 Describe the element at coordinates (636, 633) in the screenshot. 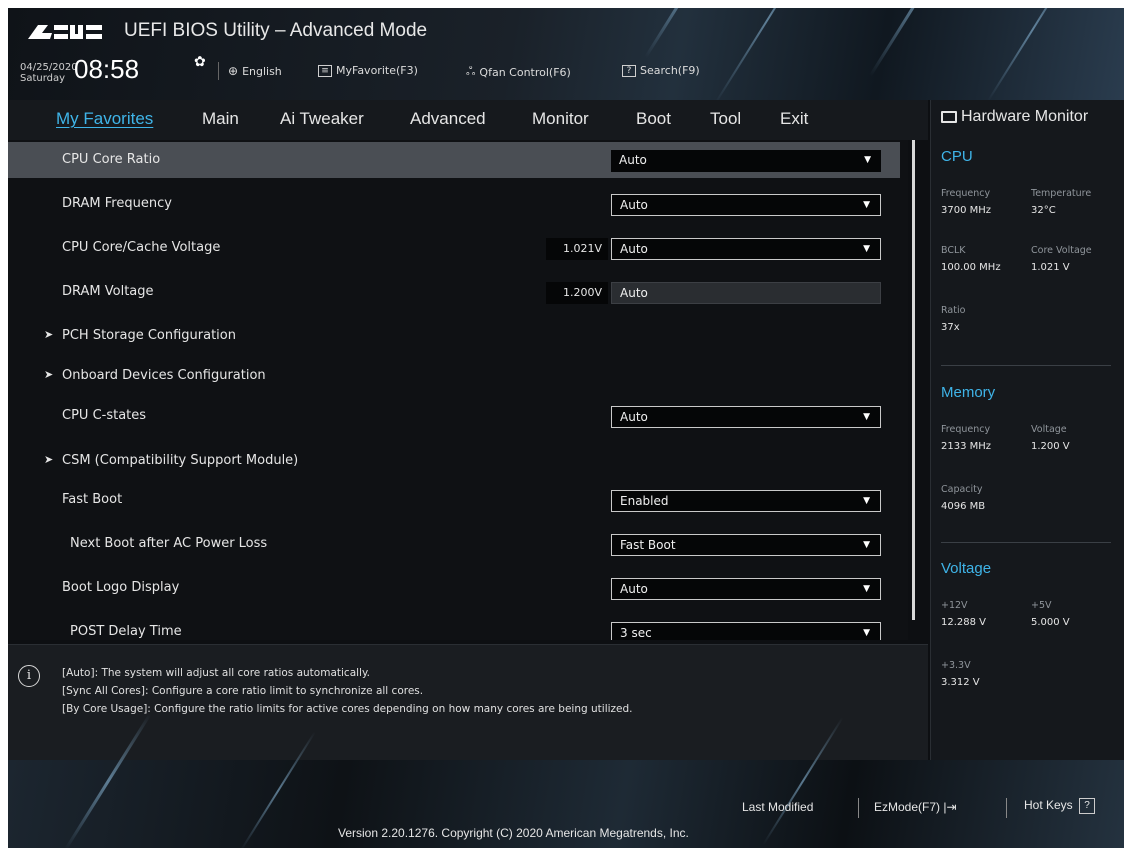

I see `select-value: 3 sec` at that location.